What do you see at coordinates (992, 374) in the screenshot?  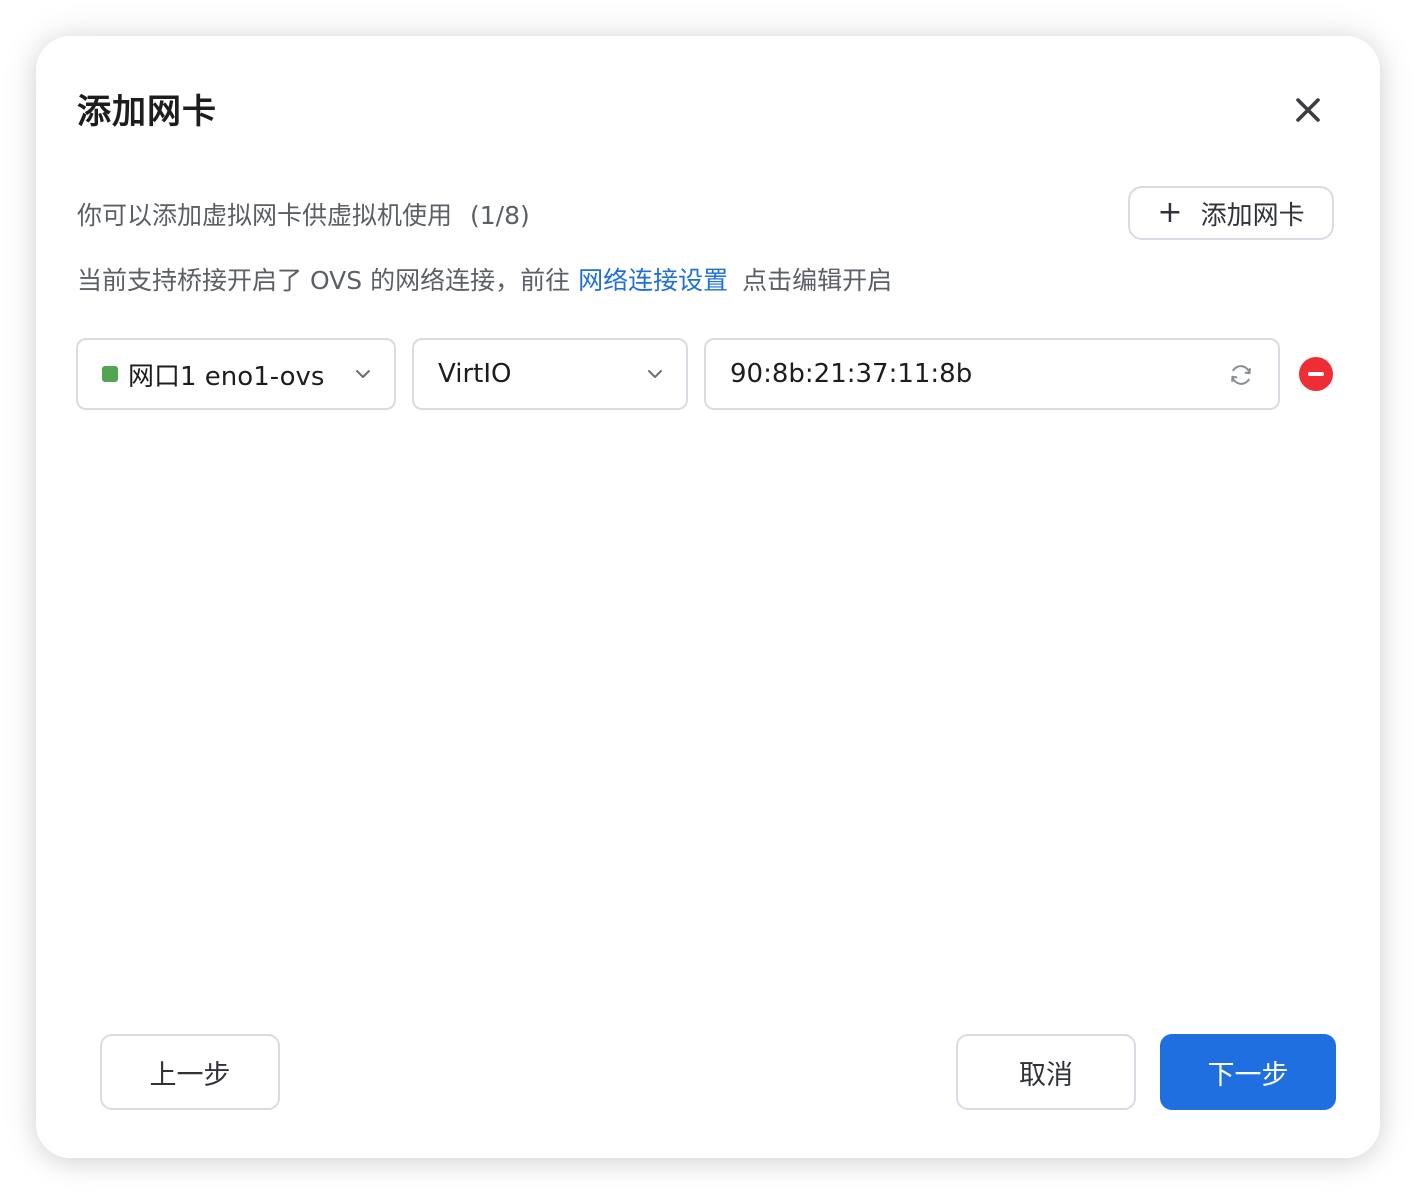 I see `mac-address-field: 90:8b:21:37:11:8b` at bounding box center [992, 374].